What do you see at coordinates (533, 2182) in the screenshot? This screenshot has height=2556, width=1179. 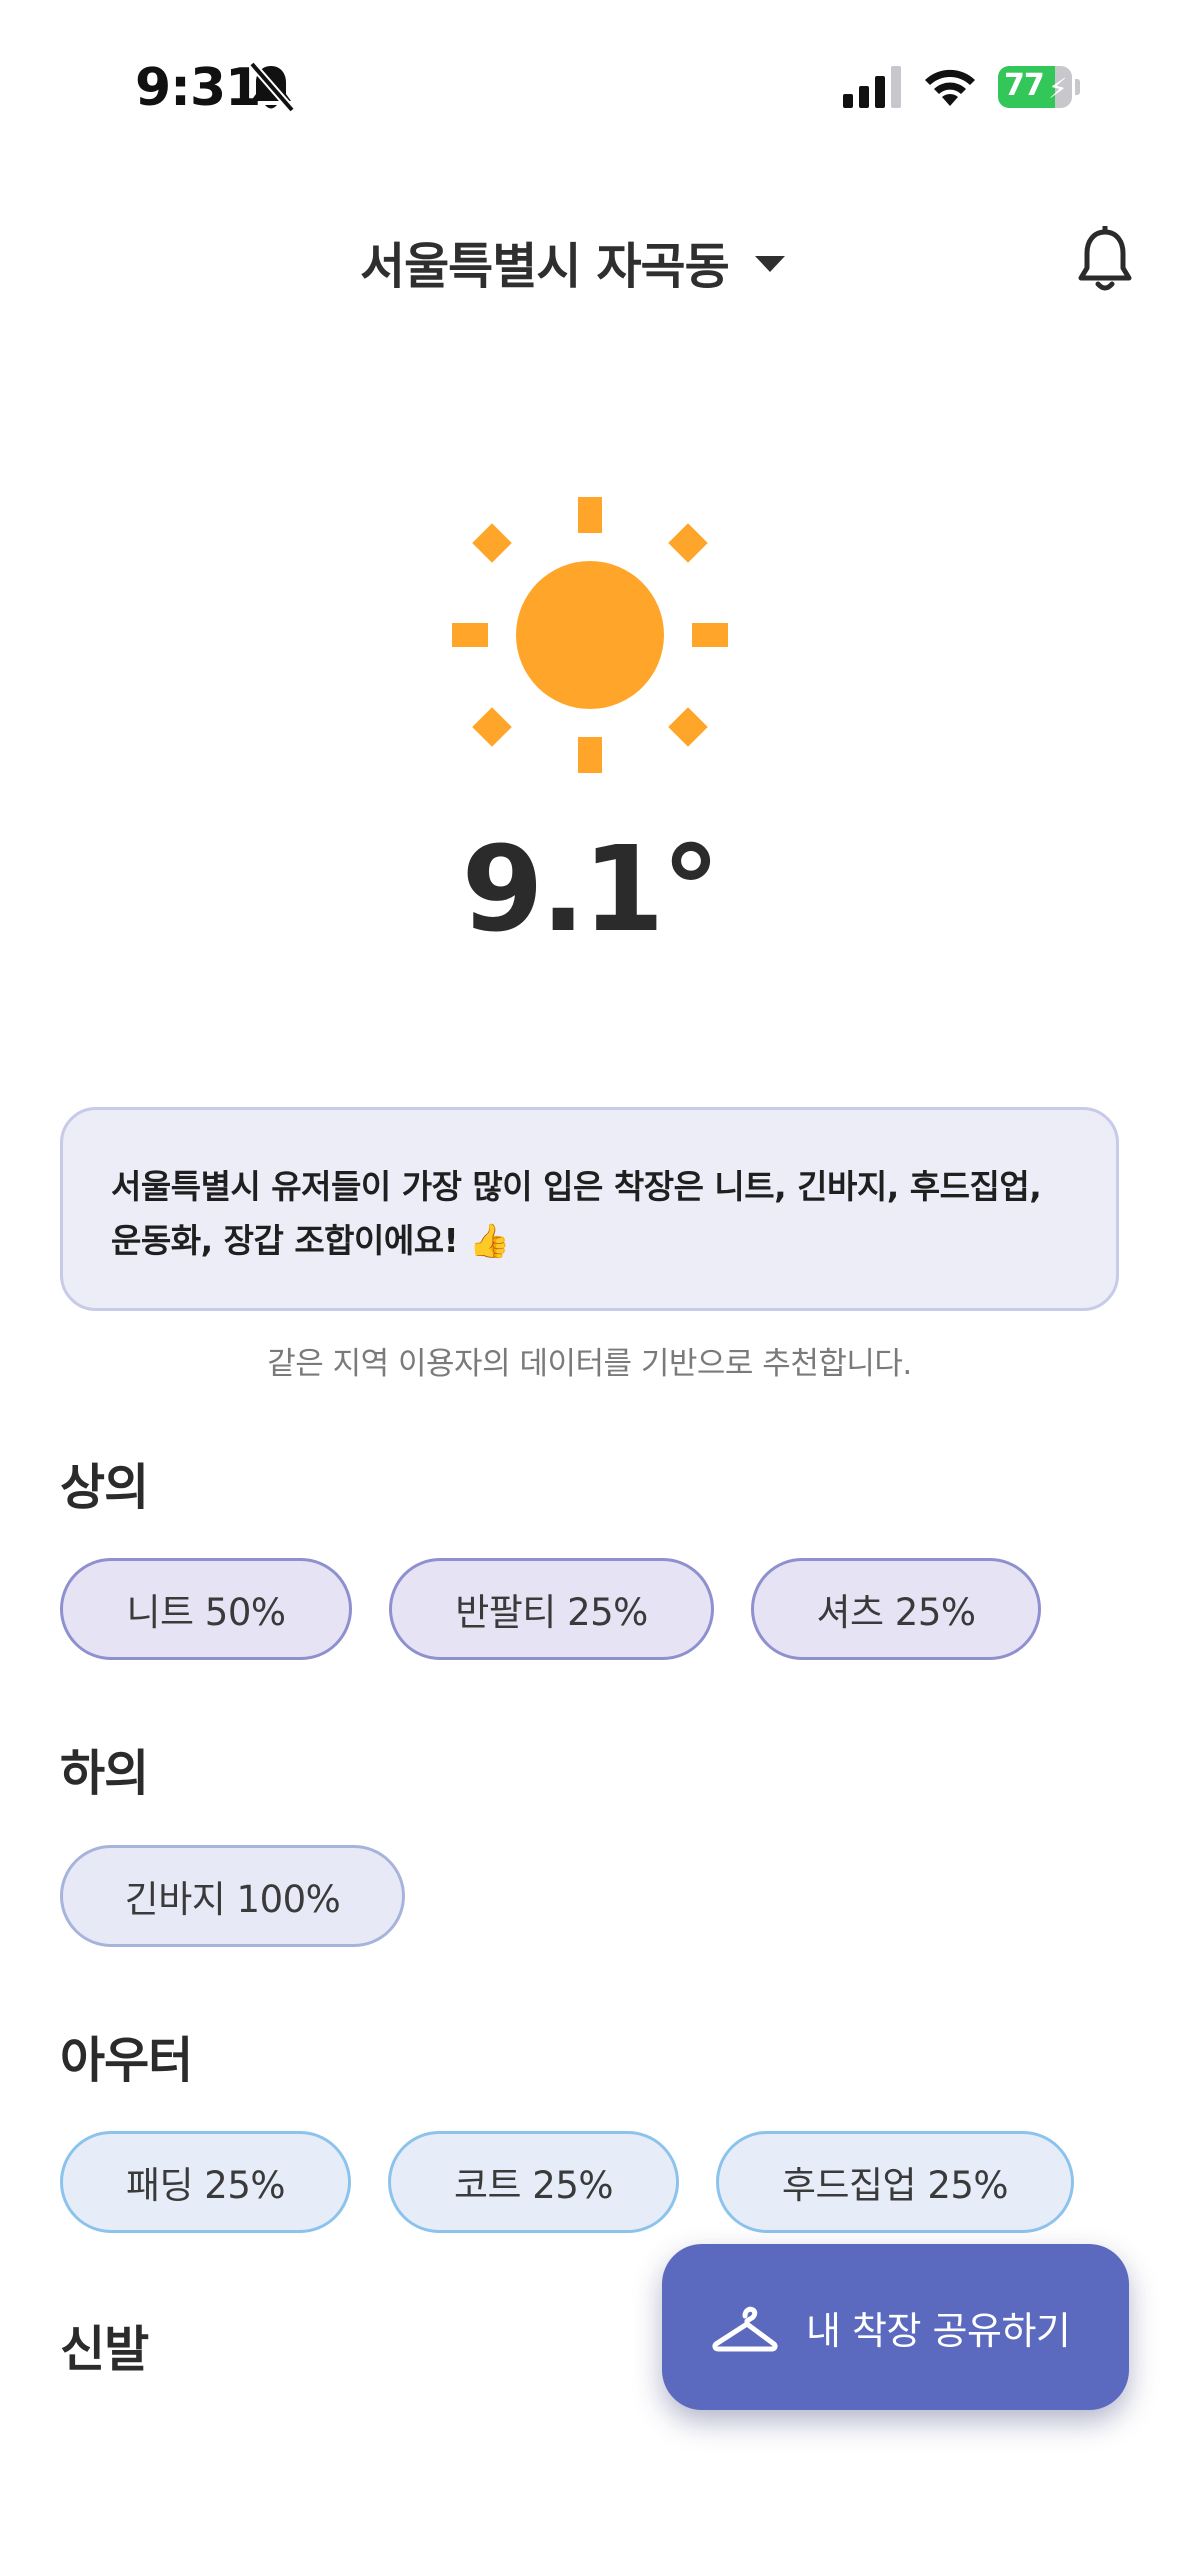 I see `chip-coat: 코트 25%` at bounding box center [533, 2182].